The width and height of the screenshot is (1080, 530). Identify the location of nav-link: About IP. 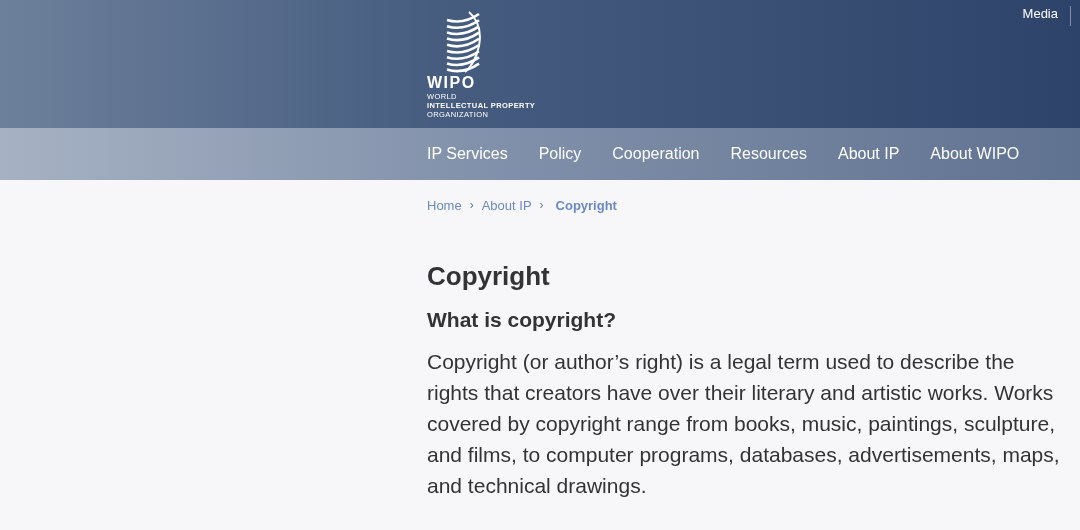
(868, 154).